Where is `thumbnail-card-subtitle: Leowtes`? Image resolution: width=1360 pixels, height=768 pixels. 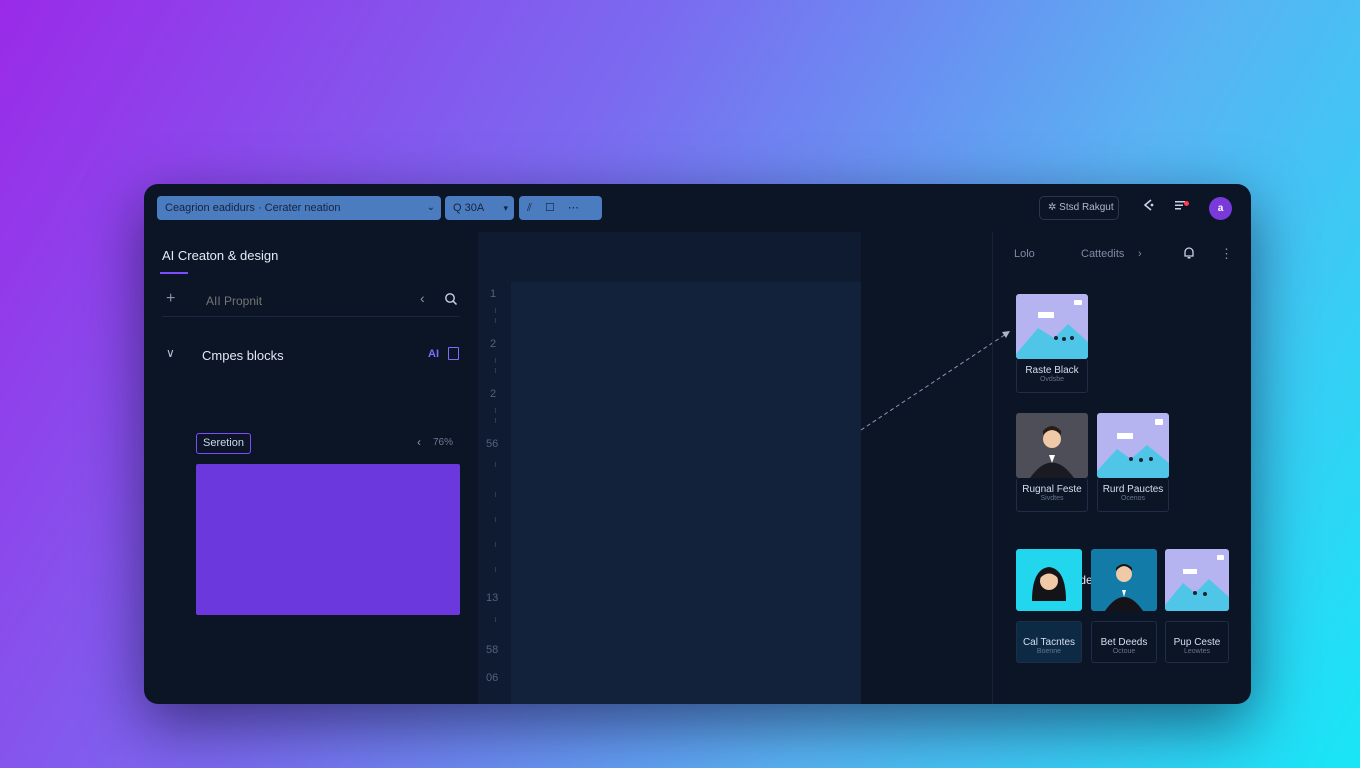
thumbnail-card-subtitle: Leowtes is located at coordinates (1197, 651).